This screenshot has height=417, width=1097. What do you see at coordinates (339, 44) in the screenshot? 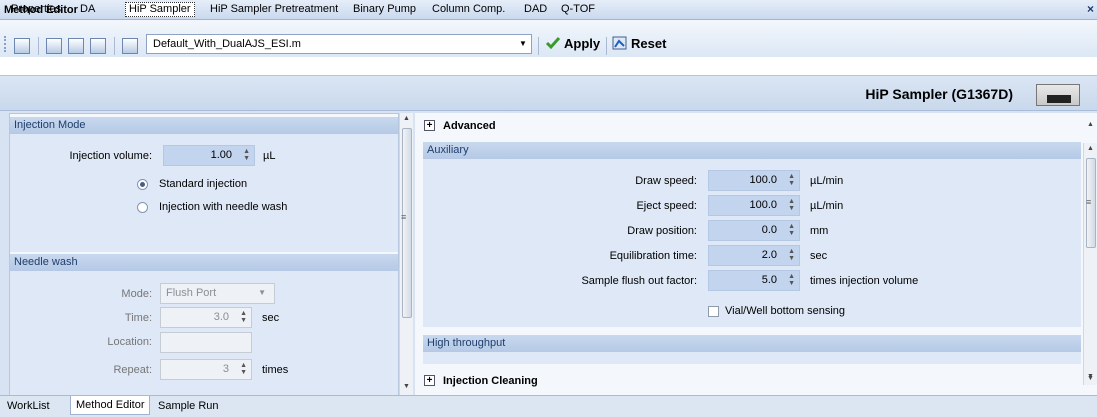
I see `method-file-combo: Default_With_DualAJS_ESI.m ▼` at bounding box center [339, 44].